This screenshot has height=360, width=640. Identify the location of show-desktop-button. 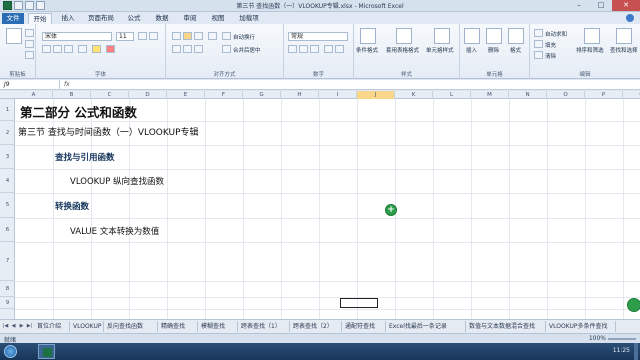
(636, 351).